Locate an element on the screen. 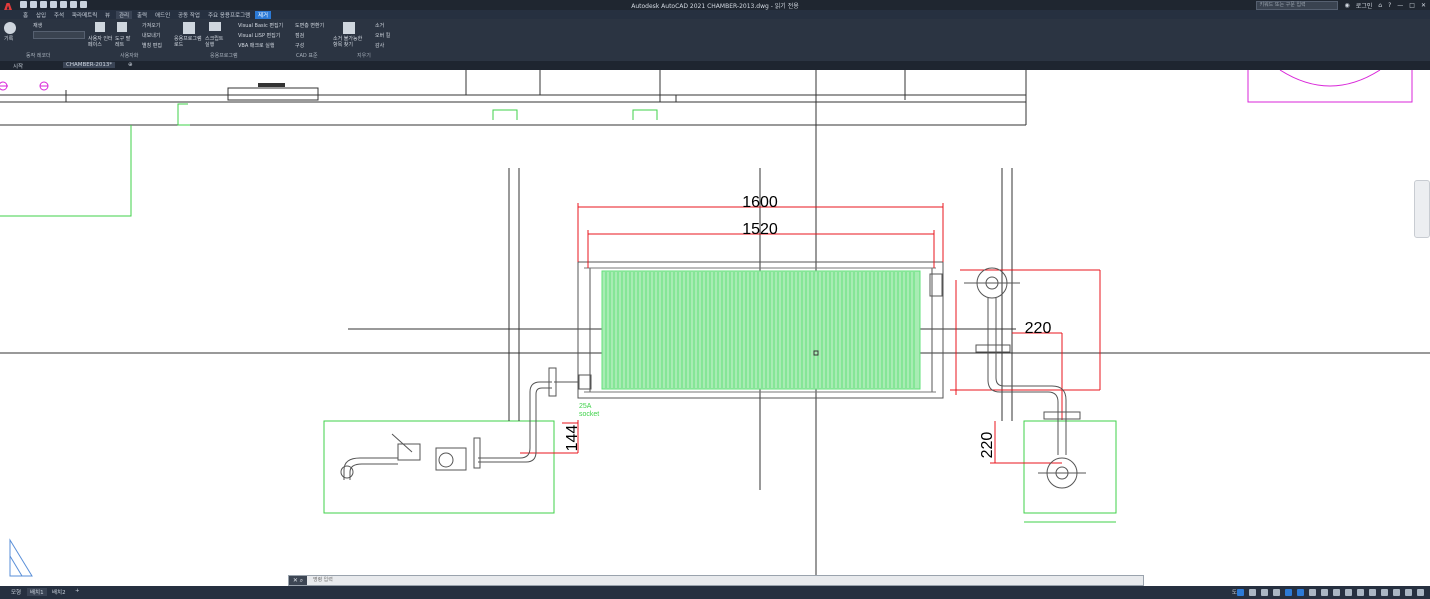 This screenshot has height=599, width=1430. dim-1520-text: 1520 is located at coordinates (760, 229).